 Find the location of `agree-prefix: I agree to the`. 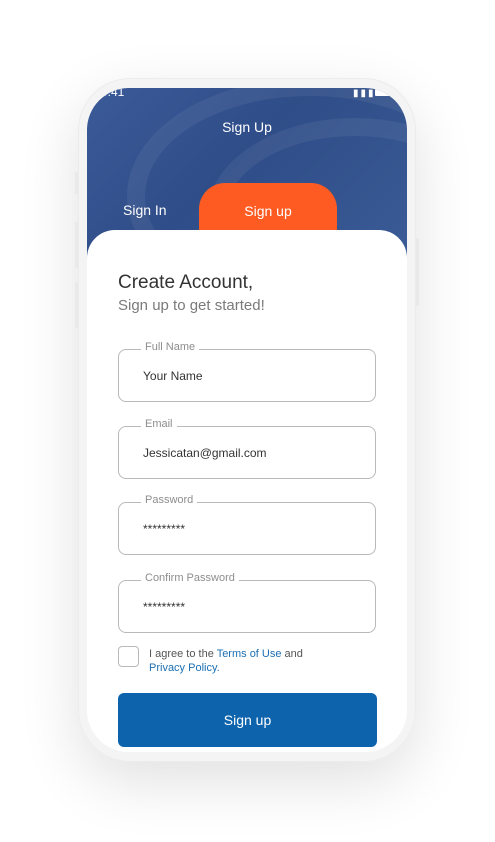

agree-prefix: I agree to the is located at coordinates (183, 654).